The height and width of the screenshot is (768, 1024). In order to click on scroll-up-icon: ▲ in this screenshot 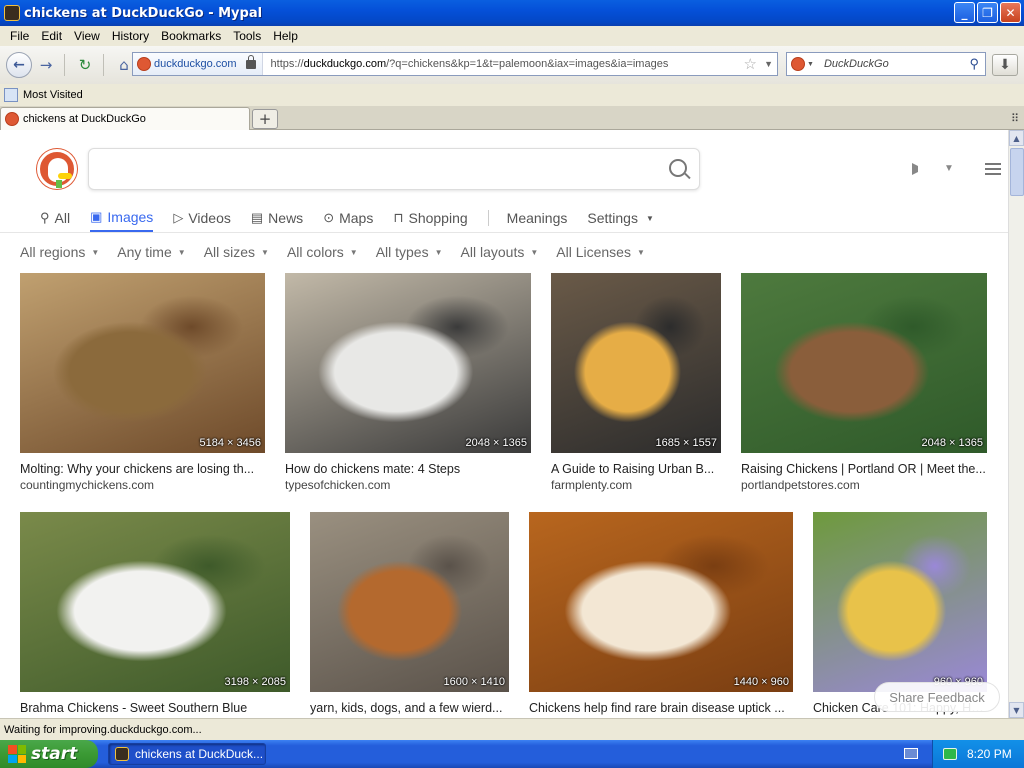, I will do `click(1016, 138)`.